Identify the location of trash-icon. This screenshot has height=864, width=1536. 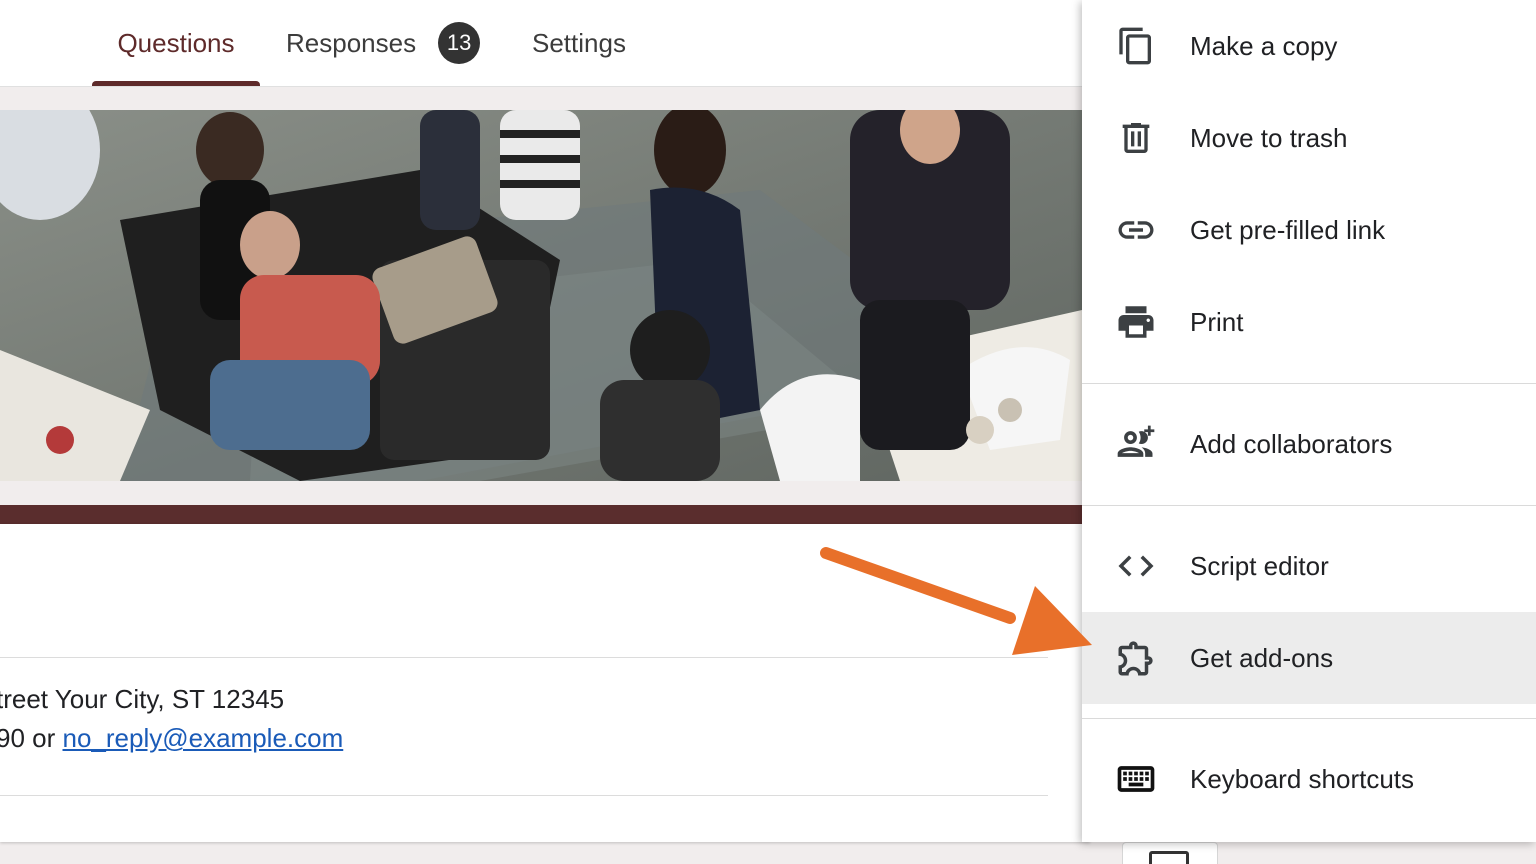
(1136, 138).